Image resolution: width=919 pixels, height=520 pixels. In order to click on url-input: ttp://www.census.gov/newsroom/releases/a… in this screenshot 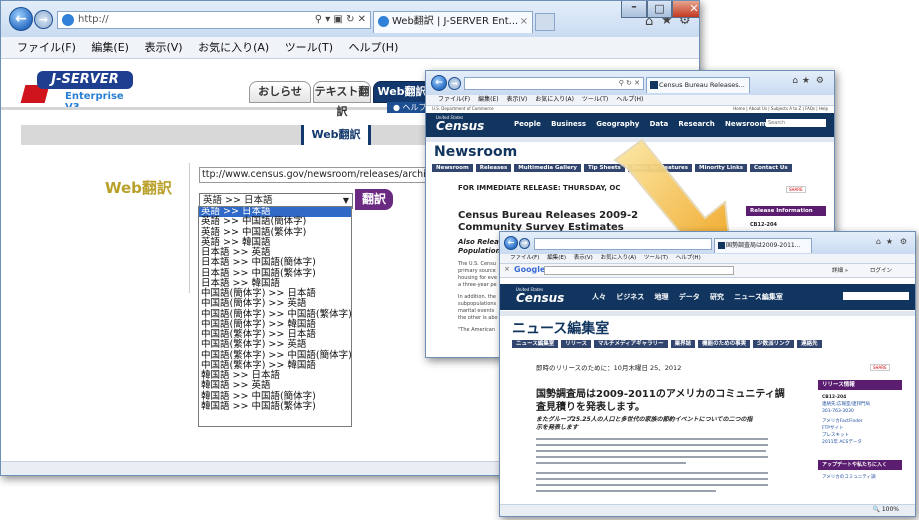, I will do `click(319, 175)`.